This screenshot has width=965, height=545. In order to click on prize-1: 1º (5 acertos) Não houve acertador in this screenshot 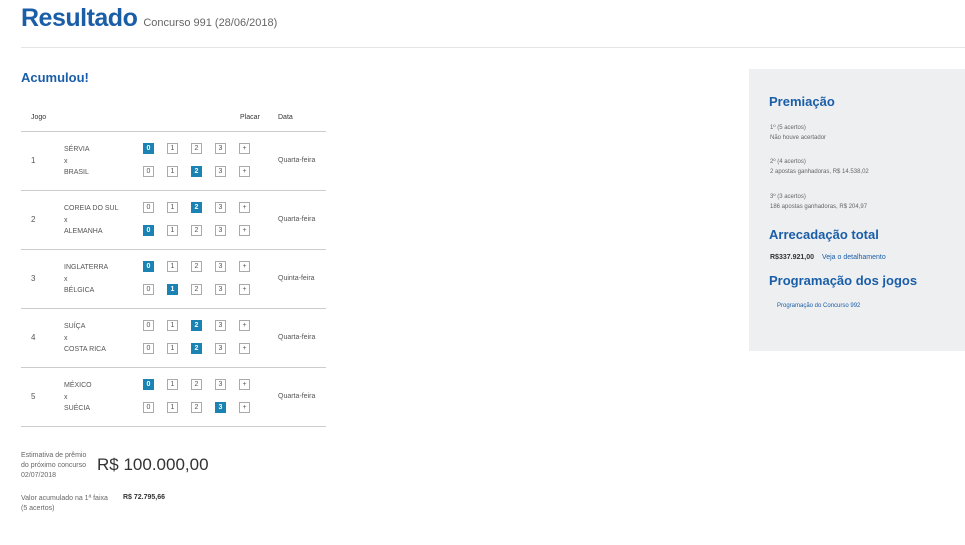, I will do `click(798, 133)`.